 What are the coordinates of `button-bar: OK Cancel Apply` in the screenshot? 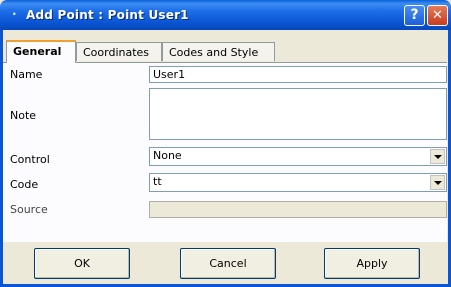 It's located at (225, 263).